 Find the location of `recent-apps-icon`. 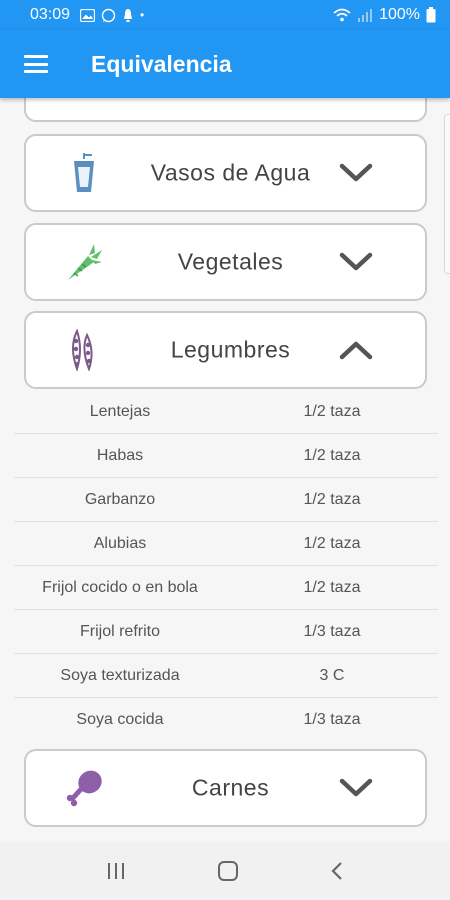

recent-apps-icon is located at coordinates (116, 871).